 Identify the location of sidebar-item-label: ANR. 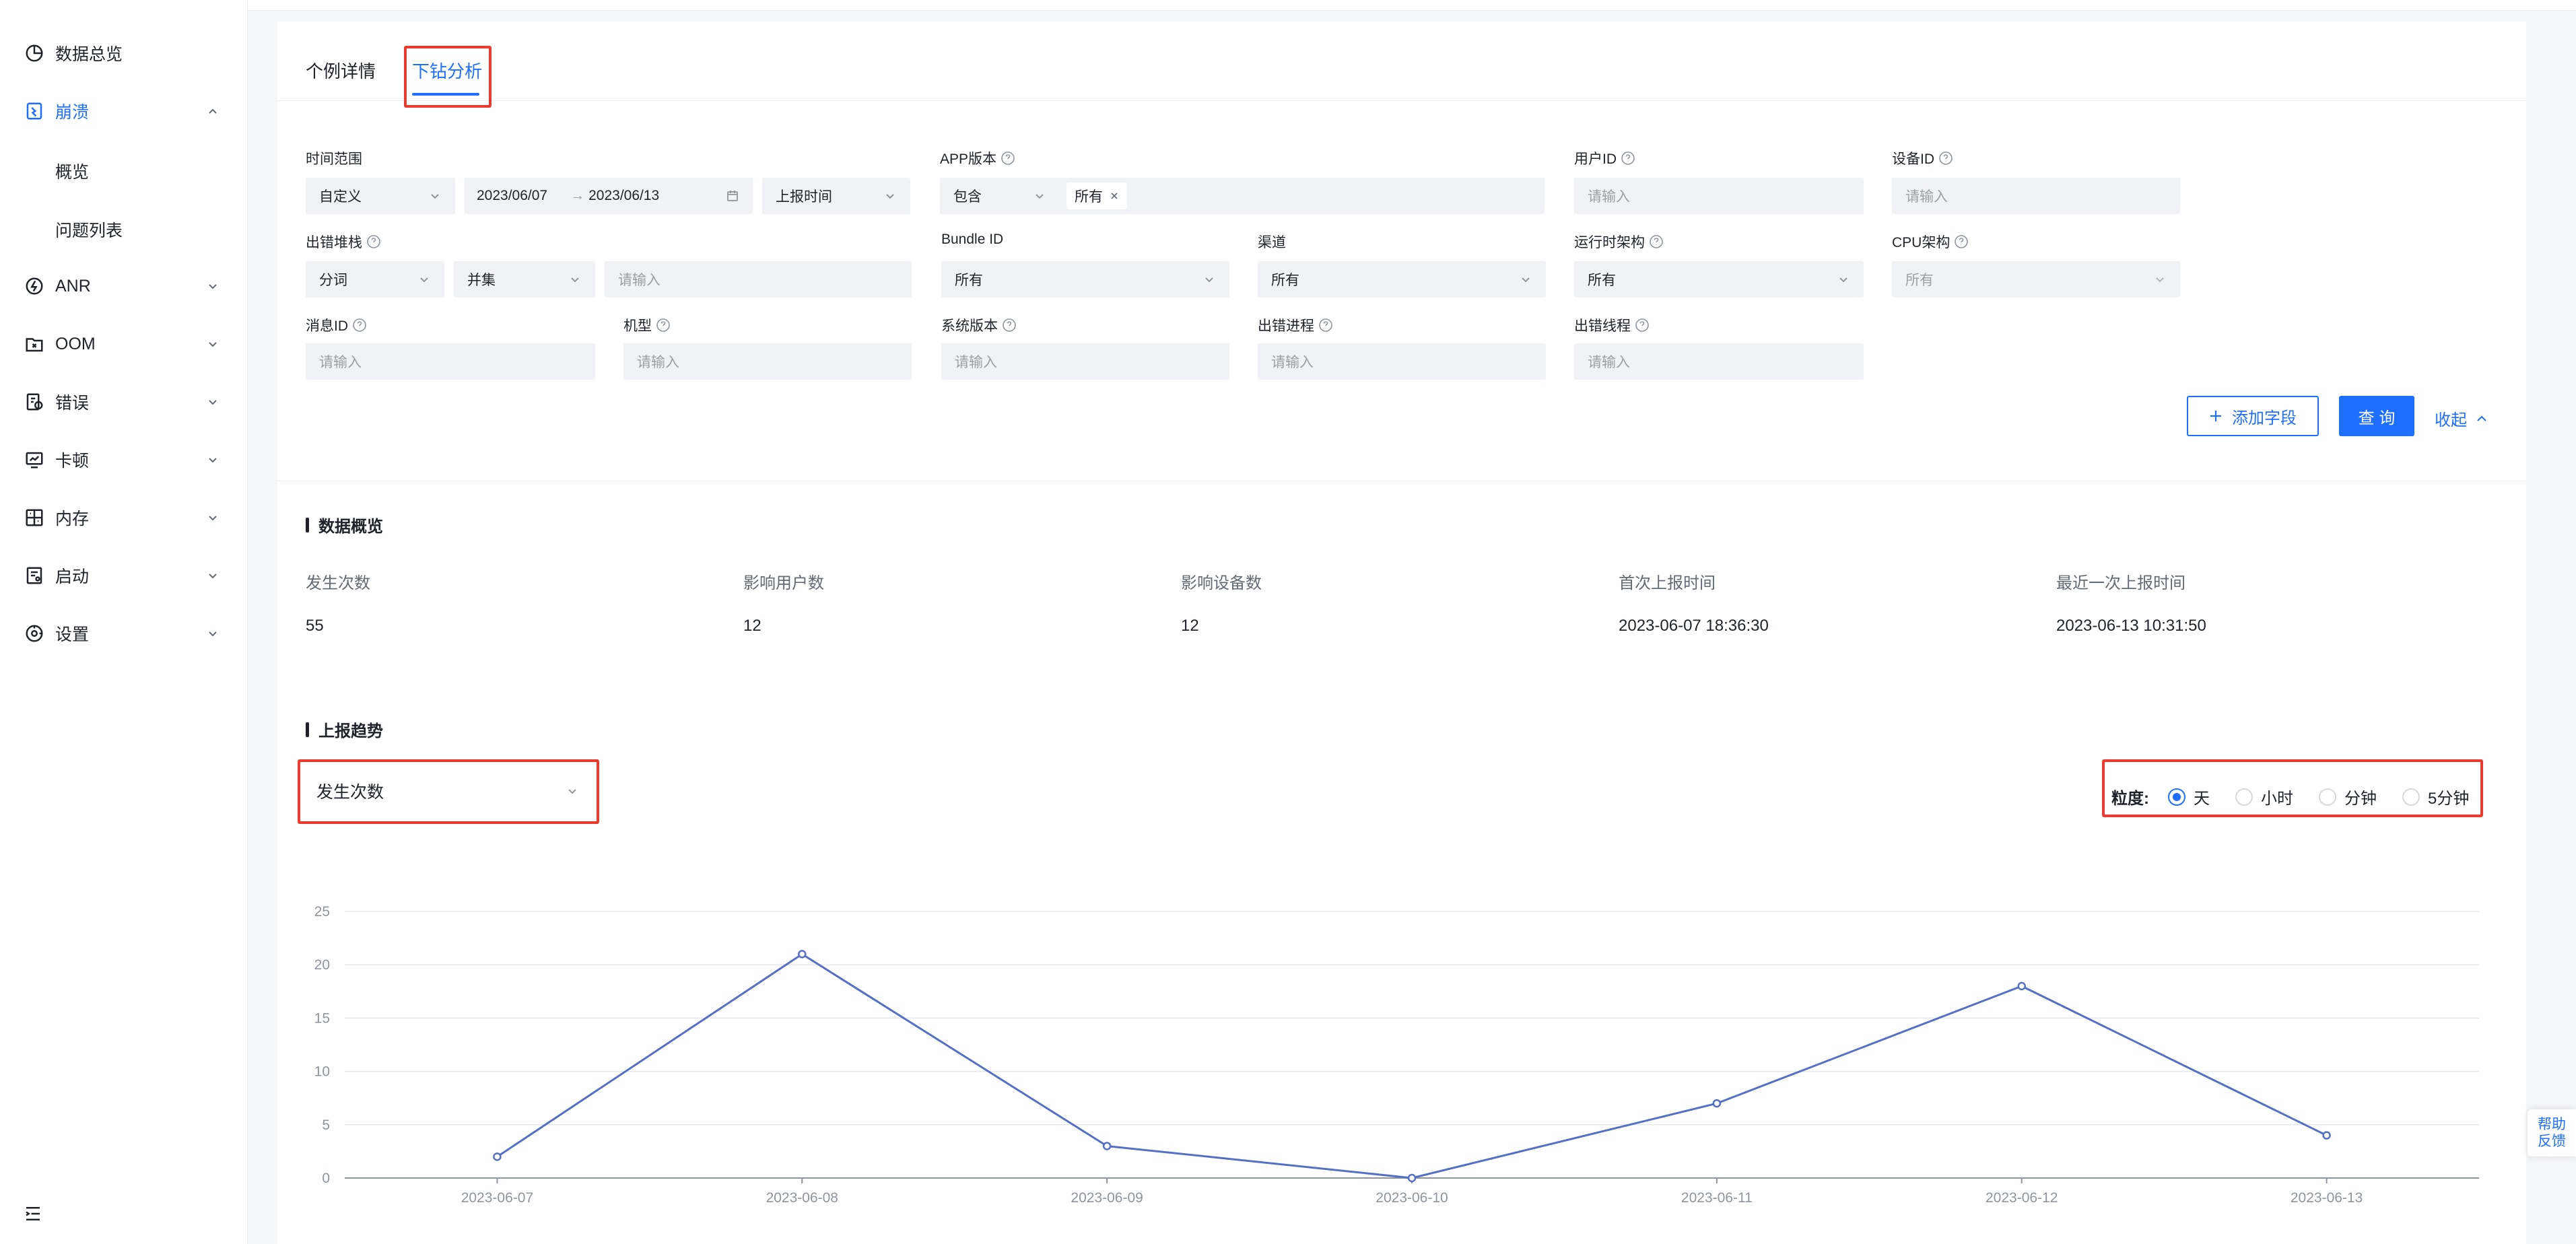
(73, 286).